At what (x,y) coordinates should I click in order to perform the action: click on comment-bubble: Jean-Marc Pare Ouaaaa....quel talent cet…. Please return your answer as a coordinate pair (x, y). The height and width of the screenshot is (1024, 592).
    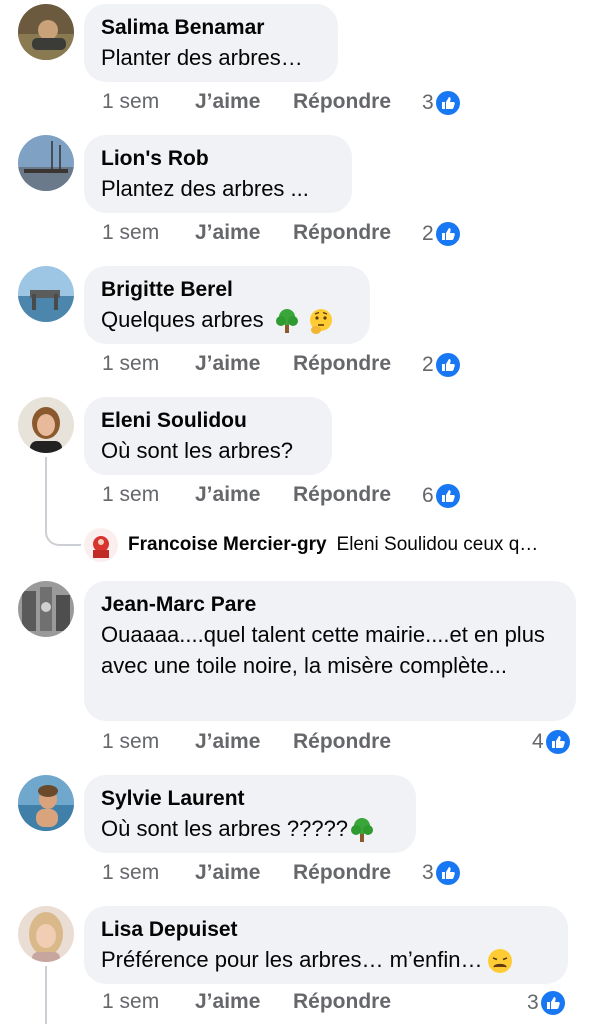
    Looking at the image, I should click on (330, 651).